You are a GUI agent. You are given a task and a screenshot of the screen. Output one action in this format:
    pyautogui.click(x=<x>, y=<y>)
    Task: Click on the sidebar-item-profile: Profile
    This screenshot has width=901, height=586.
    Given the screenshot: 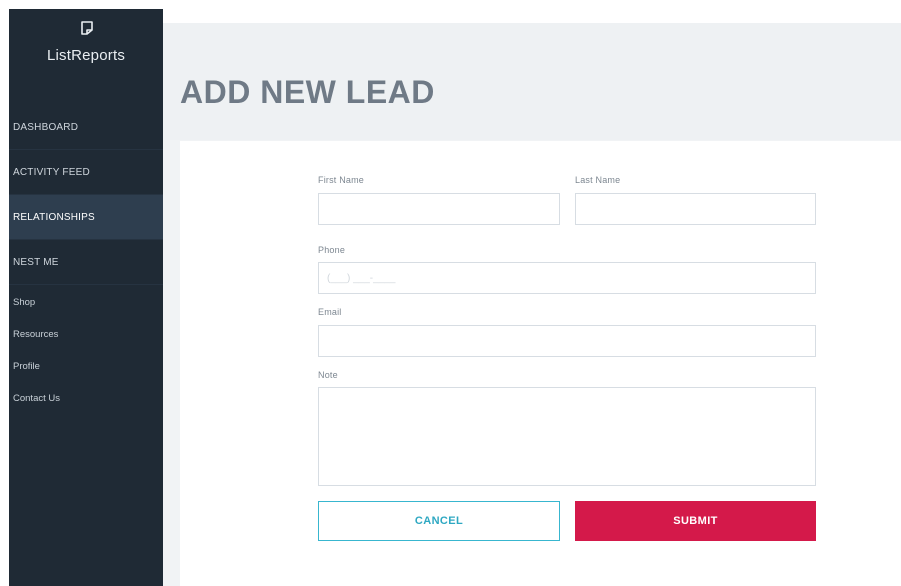 What is the action you would take?
    pyautogui.click(x=86, y=376)
    